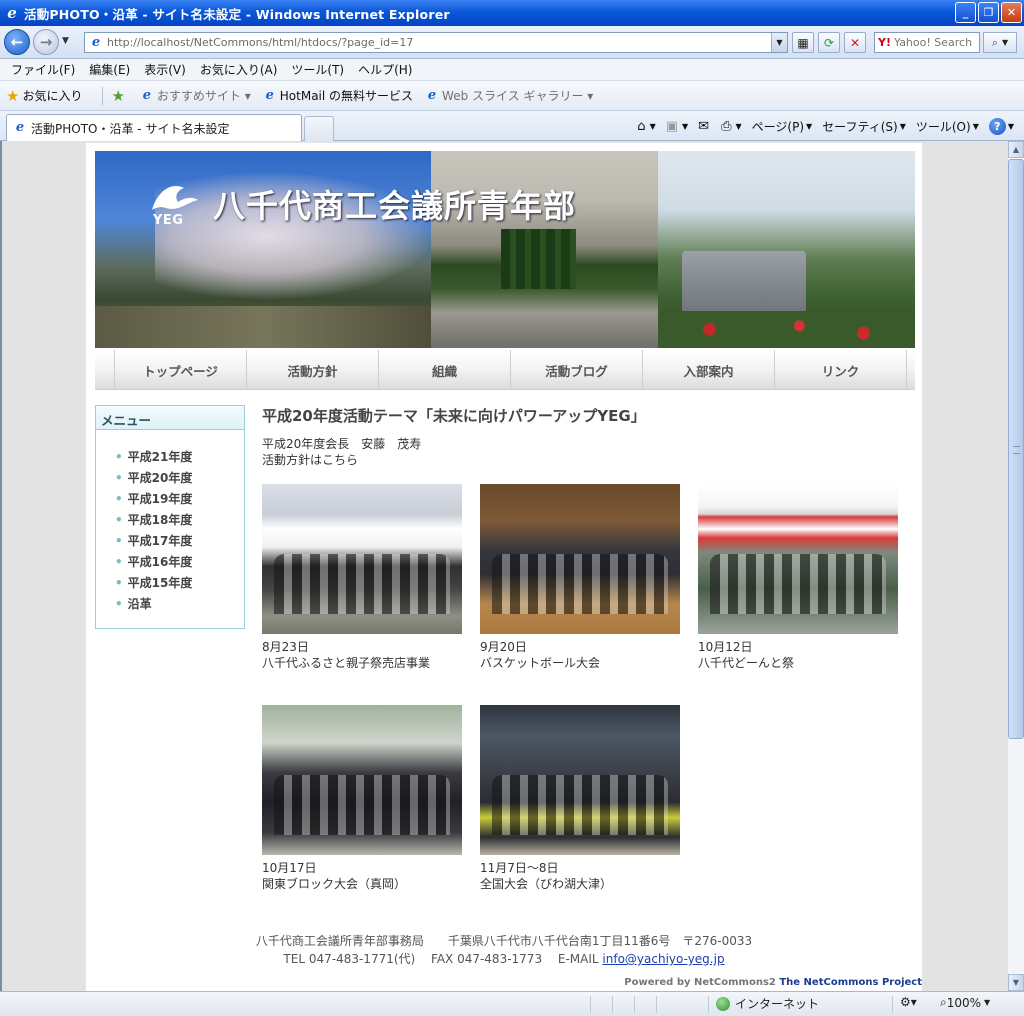 The width and height of the screenshot is (1024, 1016). I want to click on nav-activity-blog: 活動ブログ, so click(577, 370).